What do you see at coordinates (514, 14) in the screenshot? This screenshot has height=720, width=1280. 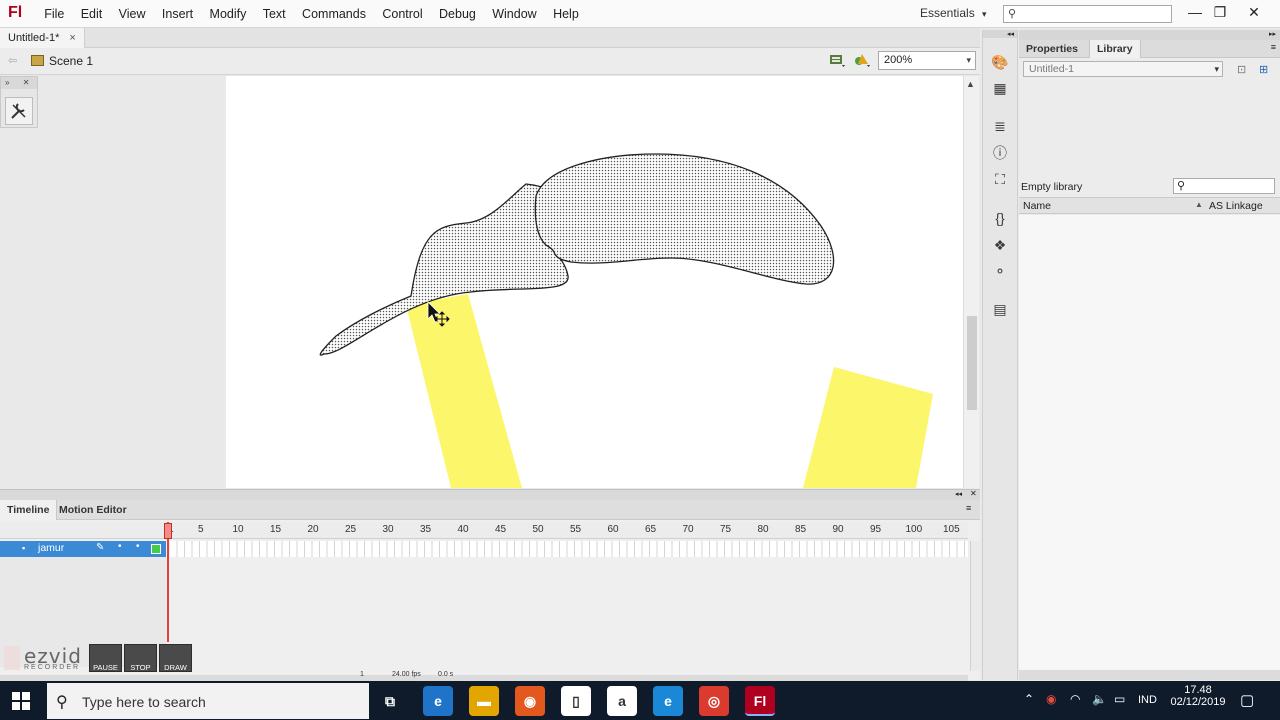 I see `menu-window: Window` at bounding box center [514, 14].